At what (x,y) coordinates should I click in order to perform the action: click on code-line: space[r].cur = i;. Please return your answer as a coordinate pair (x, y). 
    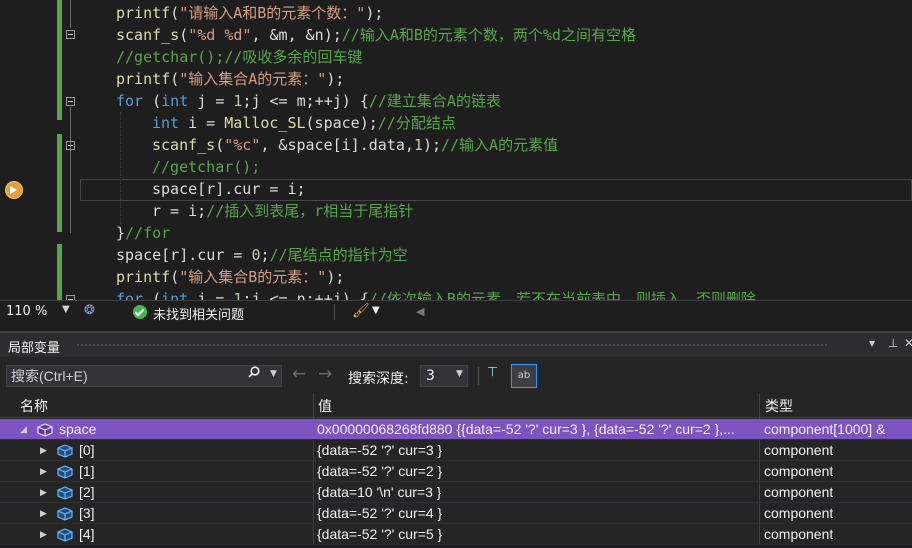
    Looking at the image, I should click on (229, 189).